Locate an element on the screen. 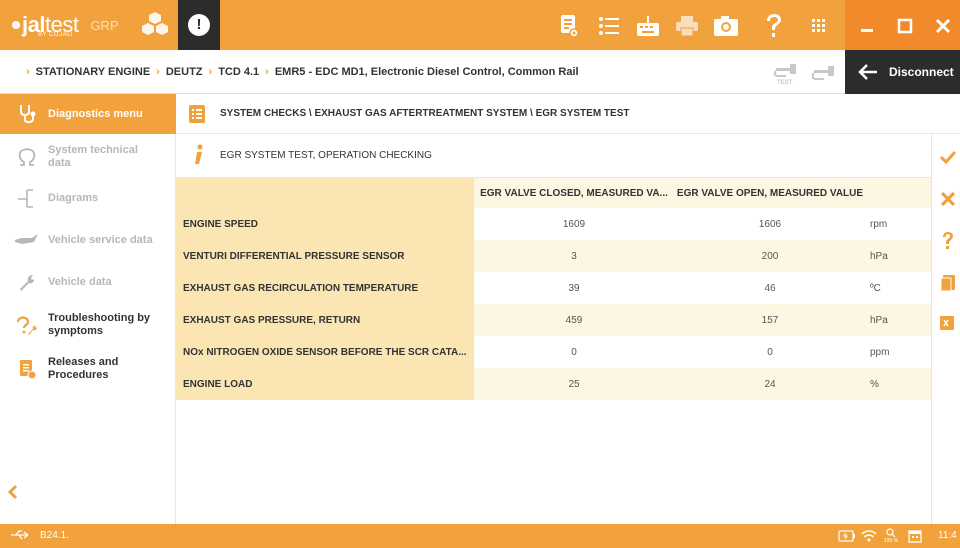 This screenshot has height=548, width=960. sidebar-item-label: Diagnostics menu is located at coordinates (95, 113).